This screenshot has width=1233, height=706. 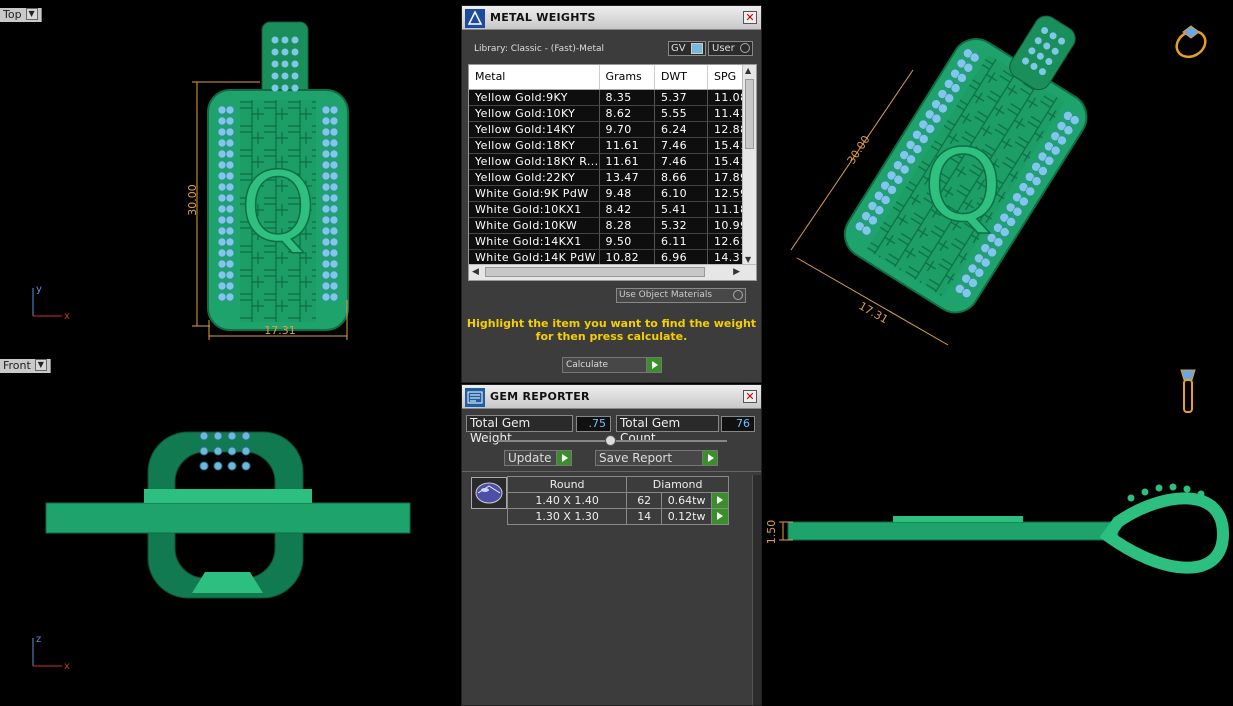 What do you see at coordinates (687, 500) in the screenshot?
I see `gem-weight: 0.64tw` at bounding box center [687, 500].